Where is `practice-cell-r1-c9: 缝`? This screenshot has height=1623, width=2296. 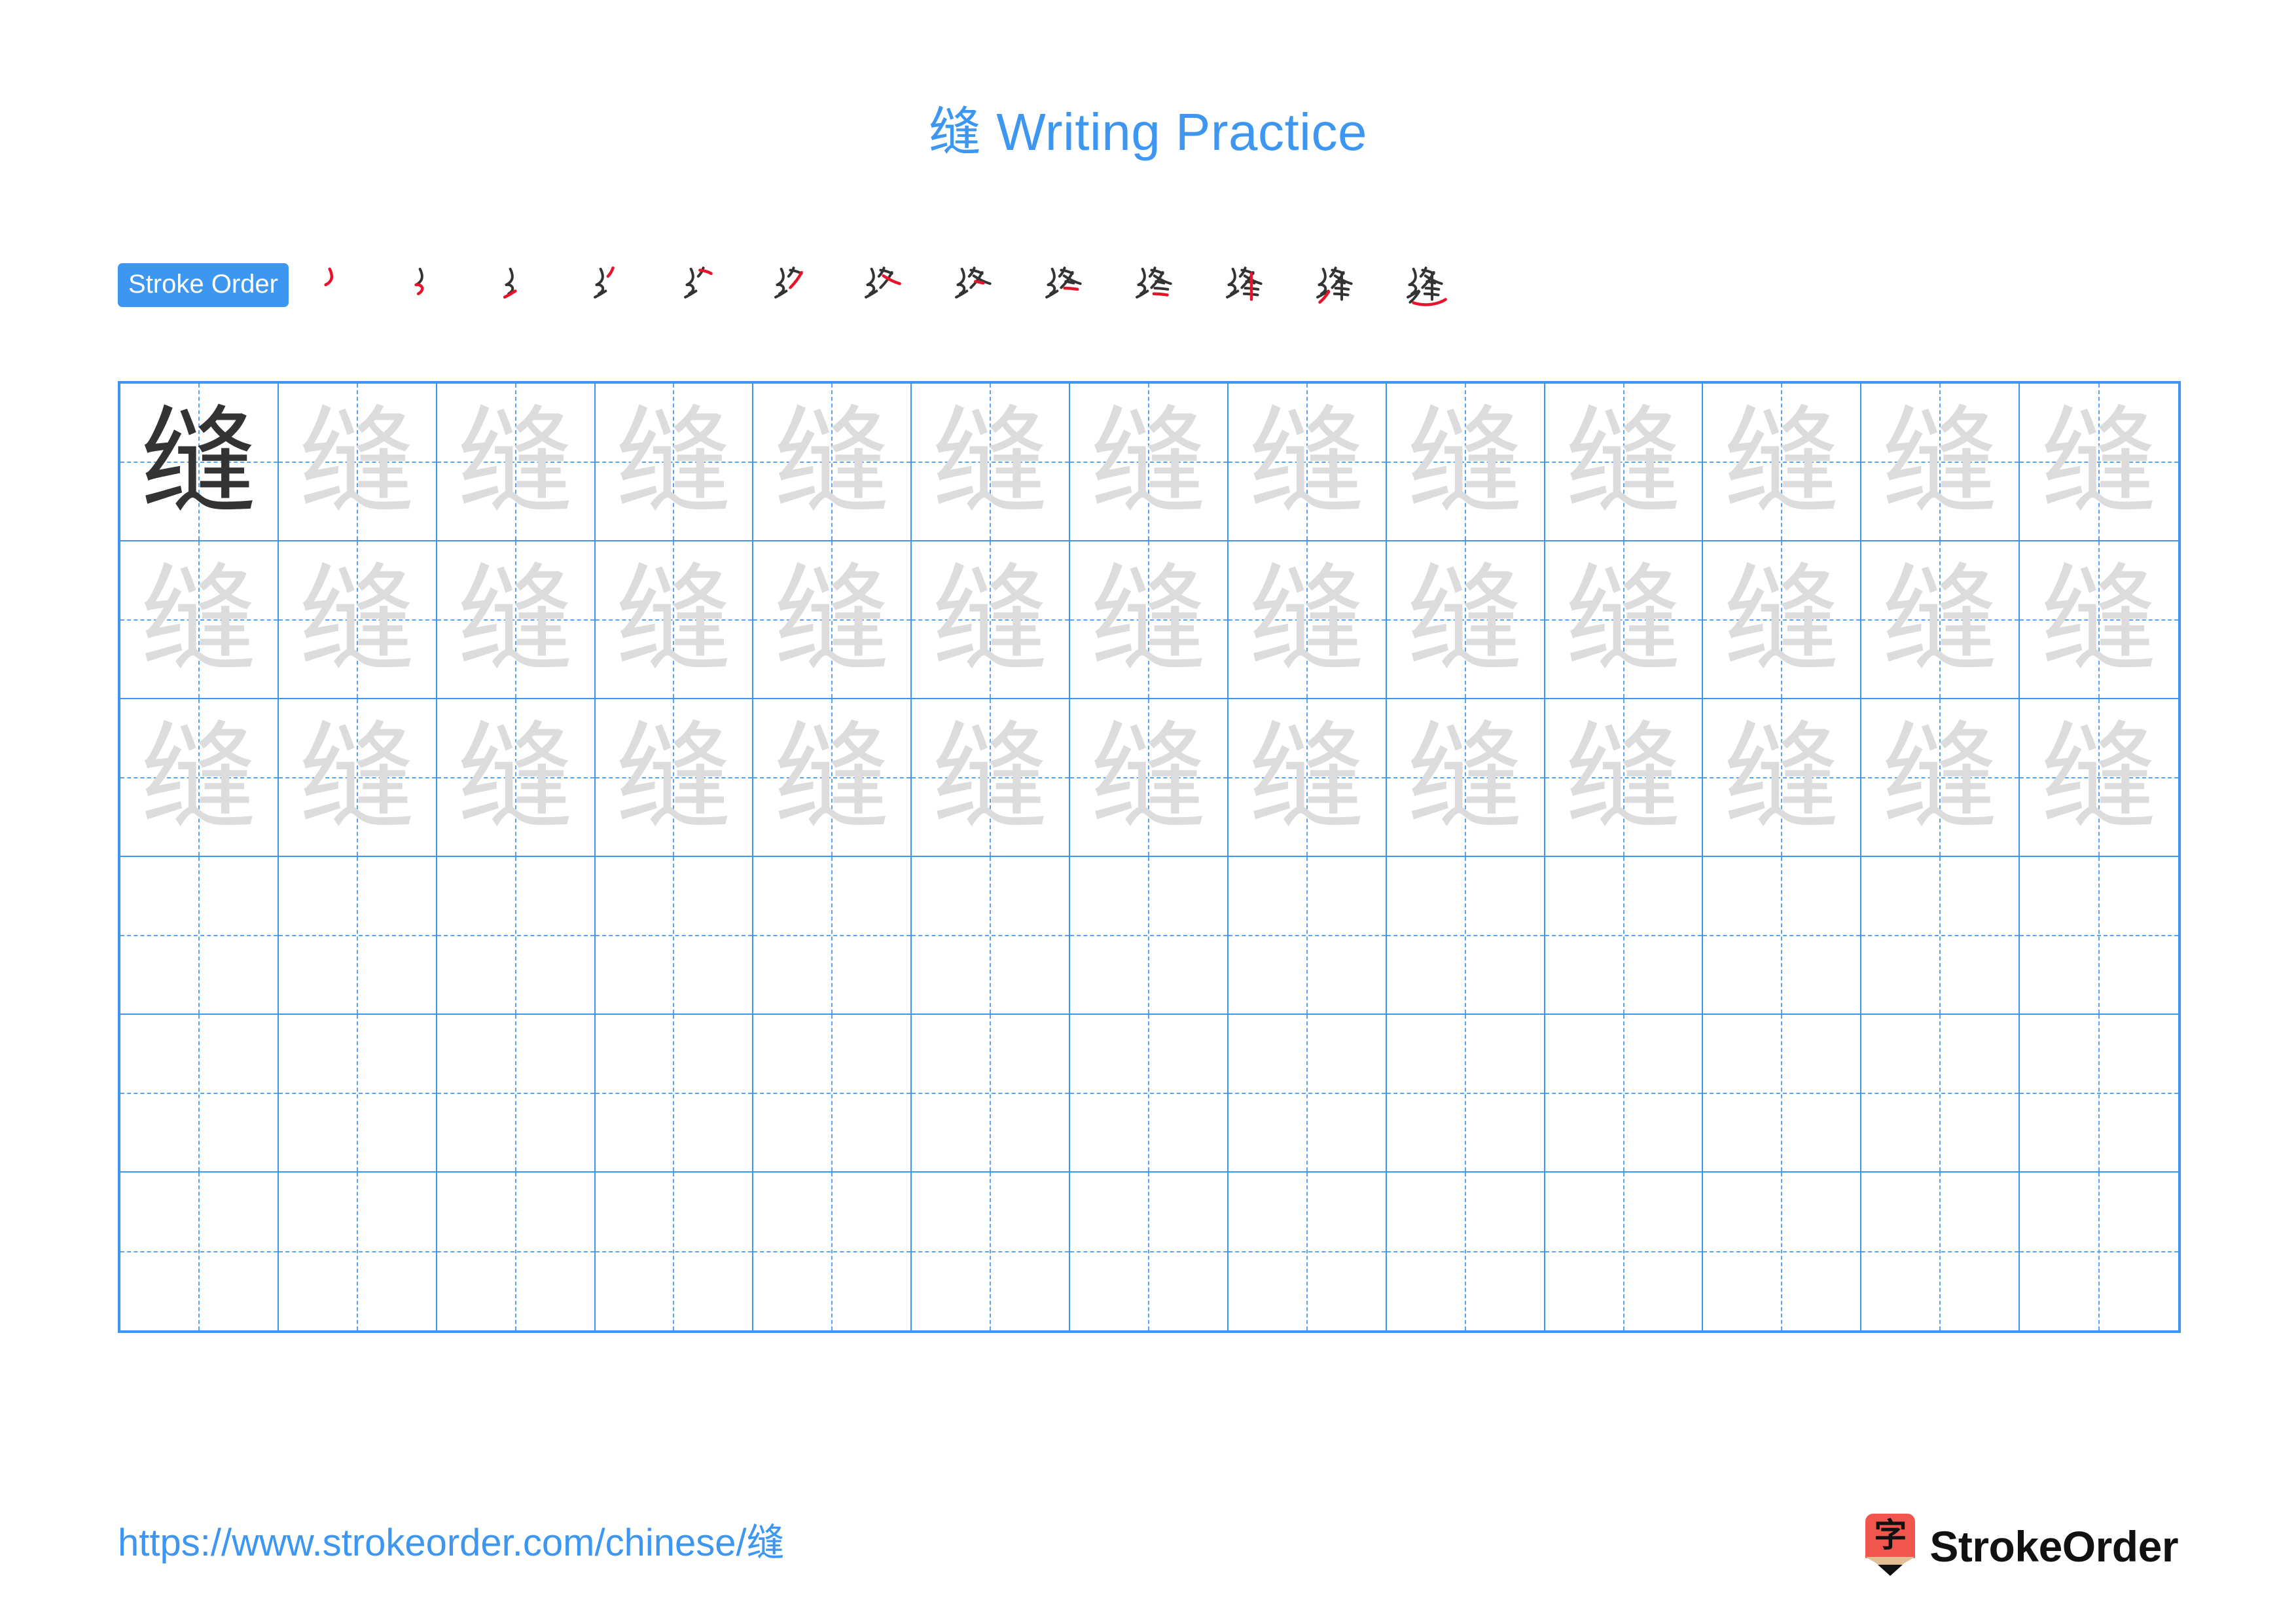
practice-cell-r1-c9: 缝 is located at coordinates (1465, 462).